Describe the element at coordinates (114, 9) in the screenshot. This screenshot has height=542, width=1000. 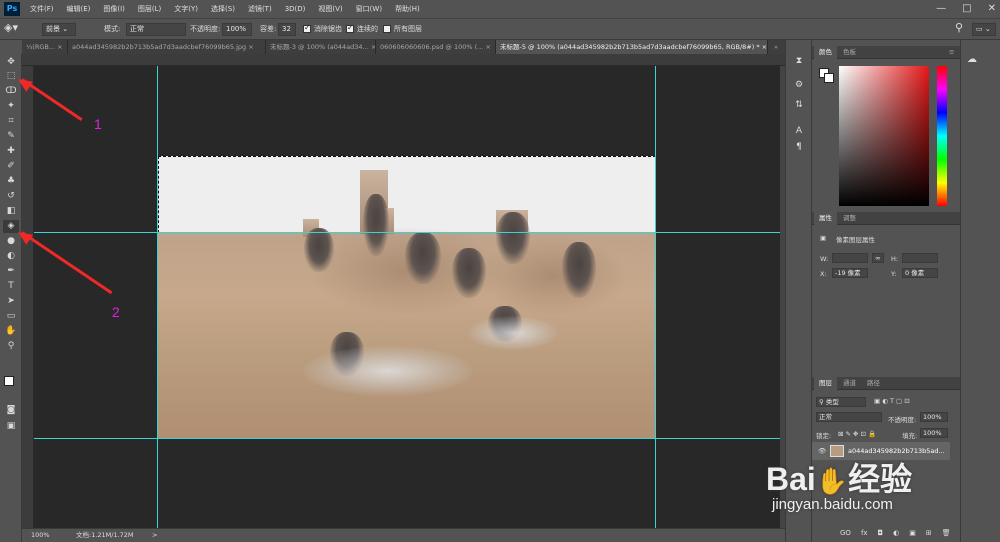
I see `menu-image: 图像(I)` at that location.